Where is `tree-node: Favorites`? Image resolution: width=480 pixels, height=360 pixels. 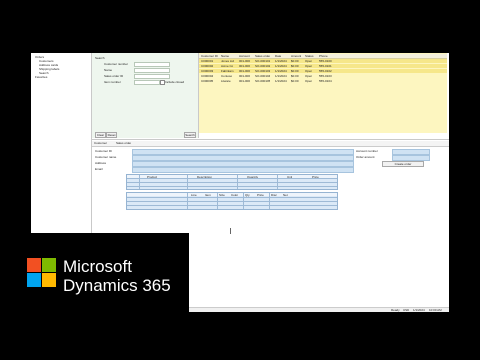
tree-node: Favorites is located at coordinates (41, 77).